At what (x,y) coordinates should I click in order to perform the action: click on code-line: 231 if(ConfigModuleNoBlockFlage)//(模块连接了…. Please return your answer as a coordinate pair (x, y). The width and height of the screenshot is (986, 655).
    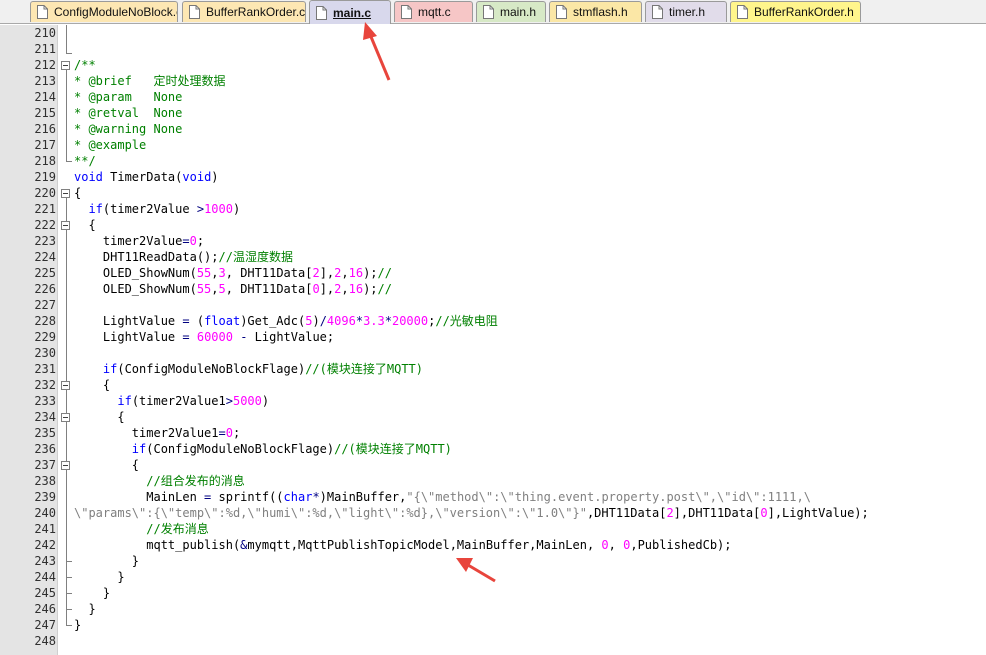
    Looking at the image, I should click on (493, 369).